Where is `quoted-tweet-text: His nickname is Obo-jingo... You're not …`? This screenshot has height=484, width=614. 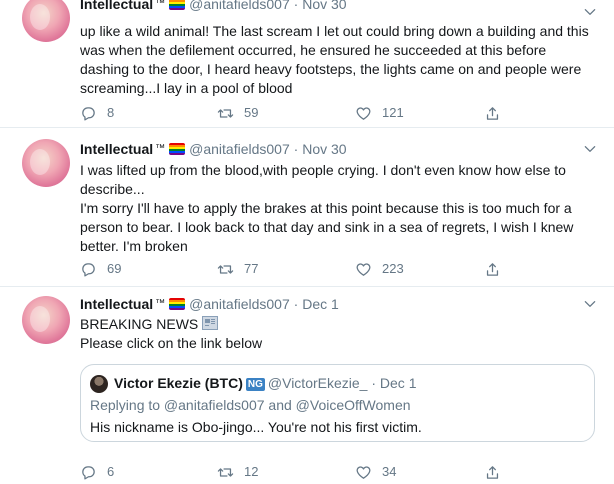
quoted-tweet-text: His nickname is Obo-jingo... You're not … is located at coordinates (256, 427).